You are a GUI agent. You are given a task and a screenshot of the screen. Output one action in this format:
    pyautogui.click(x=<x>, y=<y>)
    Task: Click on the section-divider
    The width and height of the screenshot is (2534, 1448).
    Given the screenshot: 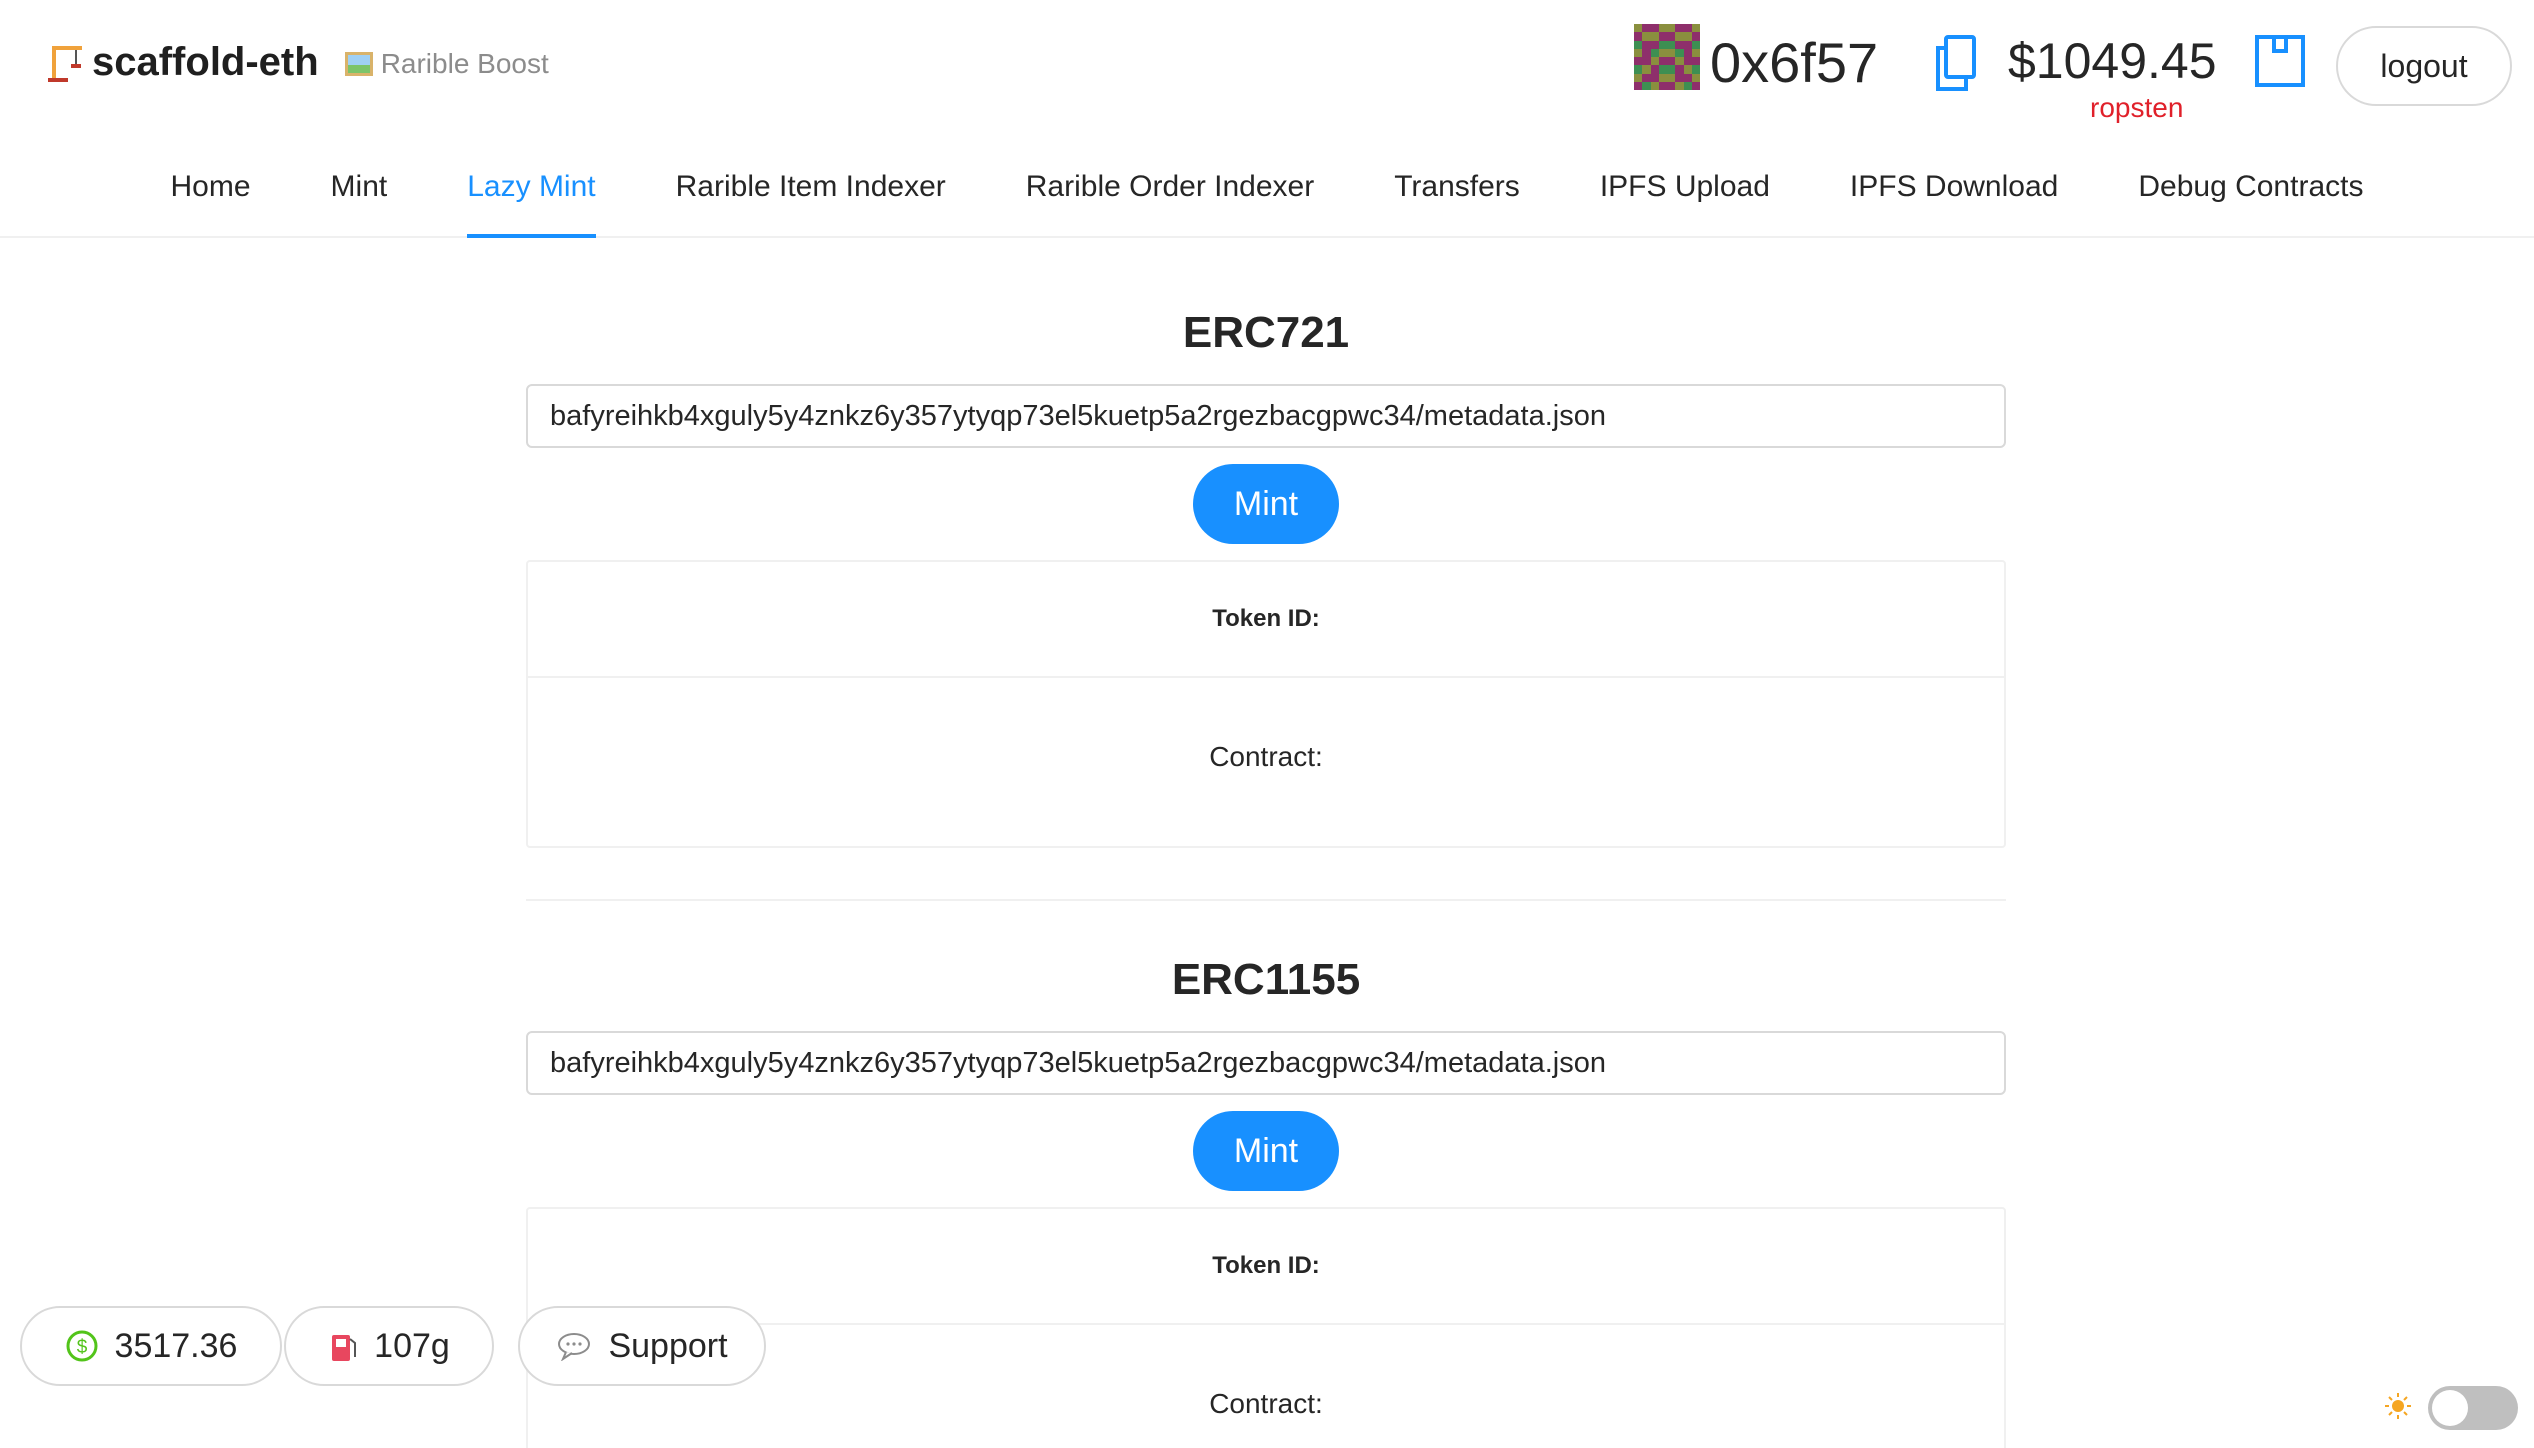 What is the action you would take?
    pyautogui.click(x=1266, y=900)
    